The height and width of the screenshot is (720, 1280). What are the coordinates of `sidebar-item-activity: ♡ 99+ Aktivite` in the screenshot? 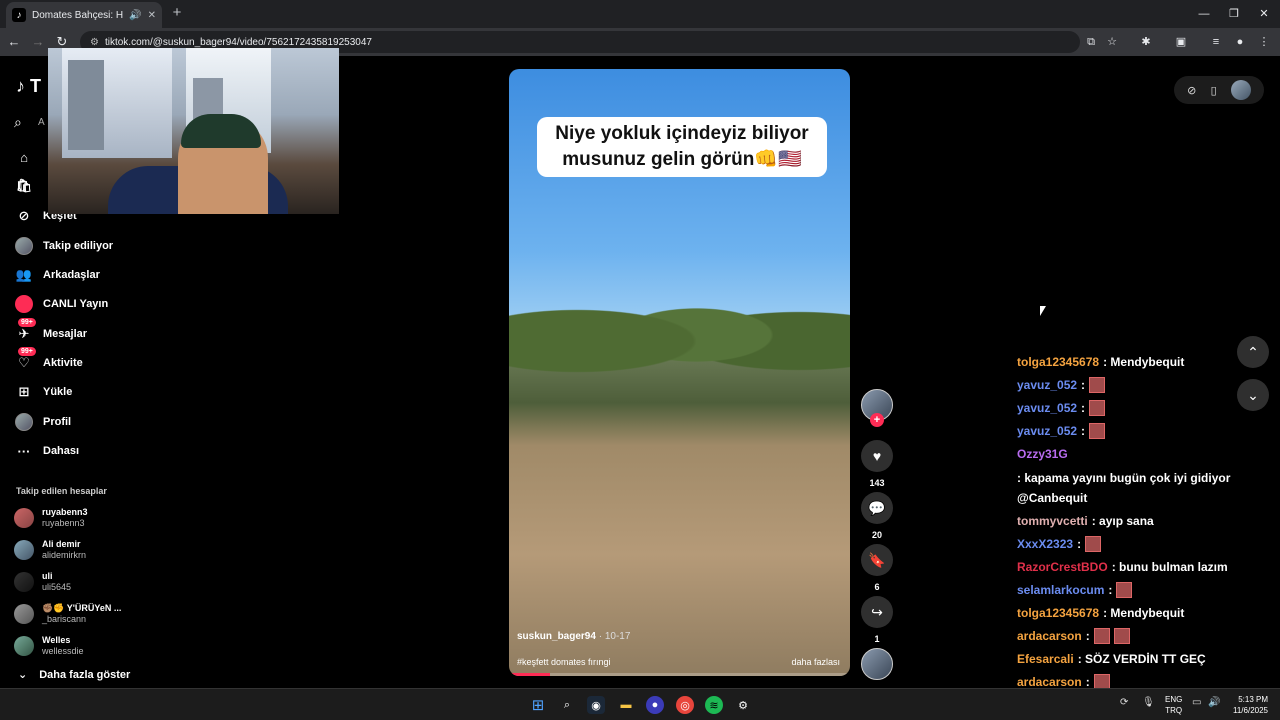 It's located at (48, 360).